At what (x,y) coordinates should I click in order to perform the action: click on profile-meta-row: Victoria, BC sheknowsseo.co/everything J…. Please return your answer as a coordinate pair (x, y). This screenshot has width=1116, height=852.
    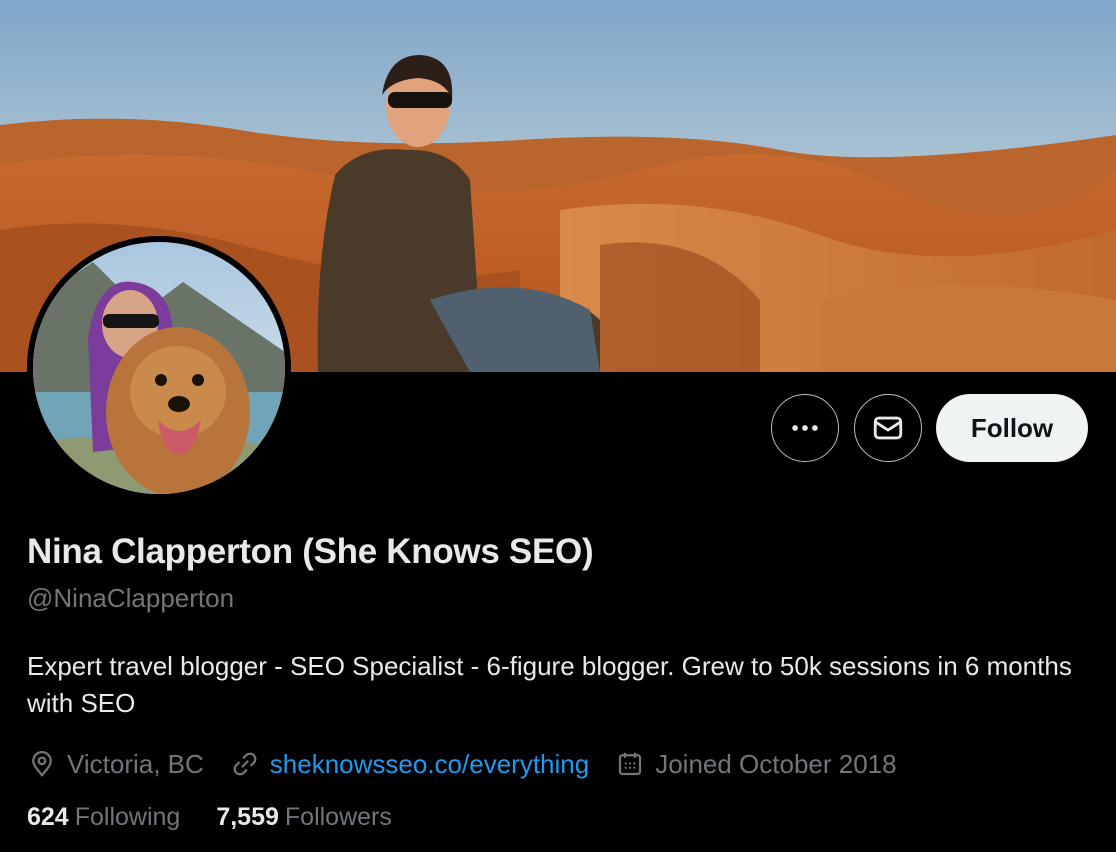
    Looking at the image, I should click on (475, 764).